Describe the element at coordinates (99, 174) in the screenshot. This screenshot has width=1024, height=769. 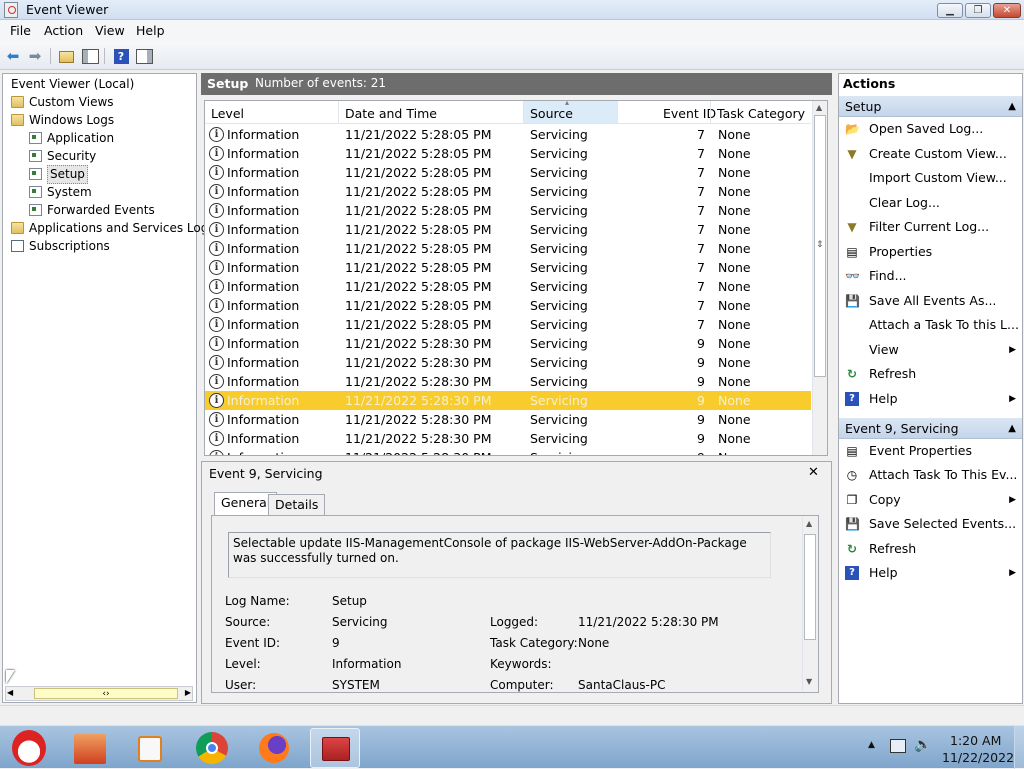
I see `tree-node-setup: Setup` at that location.